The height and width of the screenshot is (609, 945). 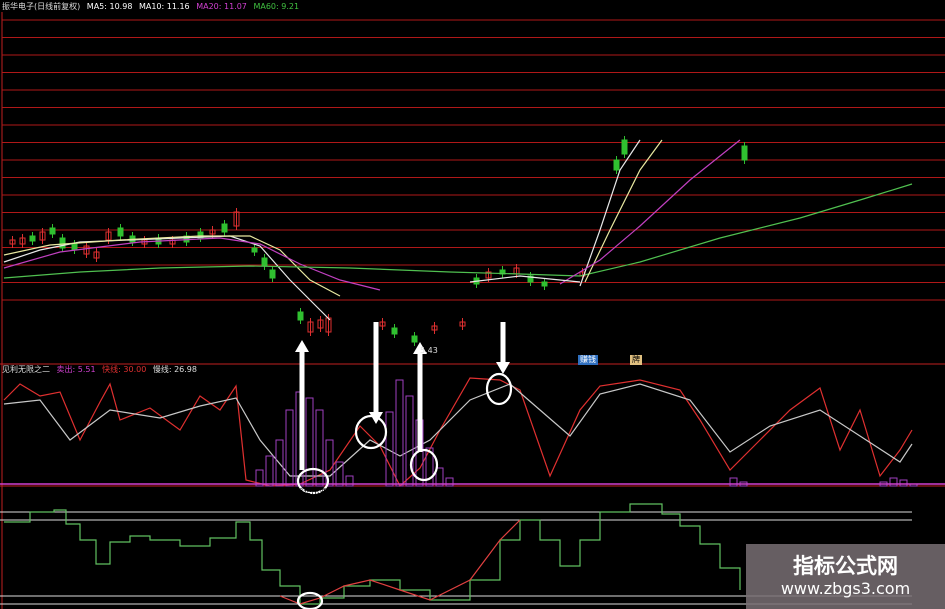 I want to click on step-line-red, so click(x=400, y=562).